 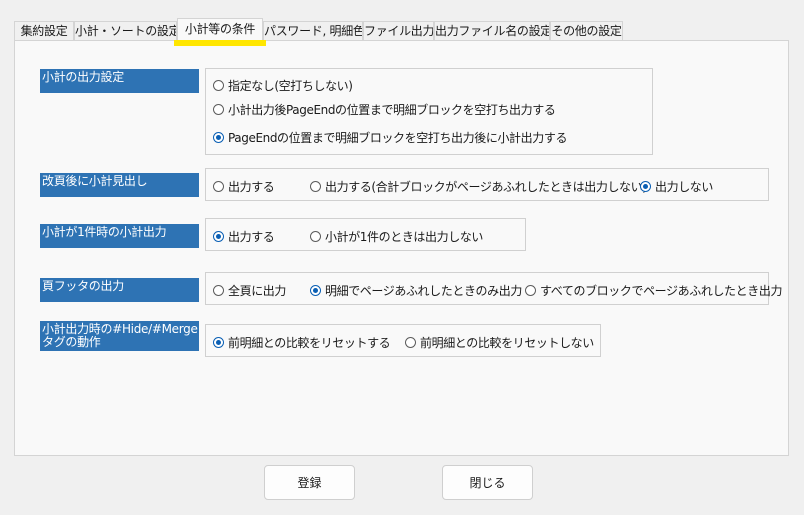 What do you see at coordinates (313, 30) in the screenshot?
I see `tab-password-detail-color: パスワード, 明細色` at bounding box center [313, 30].